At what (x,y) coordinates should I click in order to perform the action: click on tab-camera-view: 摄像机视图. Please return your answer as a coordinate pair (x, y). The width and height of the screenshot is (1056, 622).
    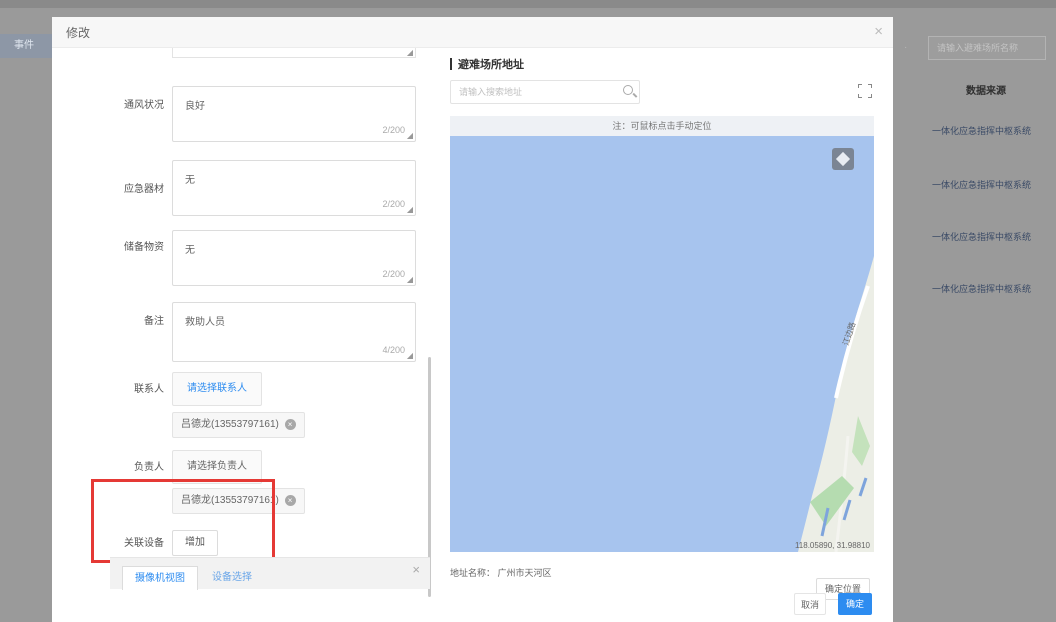
    Looking at the image, I should click on (160, 578).